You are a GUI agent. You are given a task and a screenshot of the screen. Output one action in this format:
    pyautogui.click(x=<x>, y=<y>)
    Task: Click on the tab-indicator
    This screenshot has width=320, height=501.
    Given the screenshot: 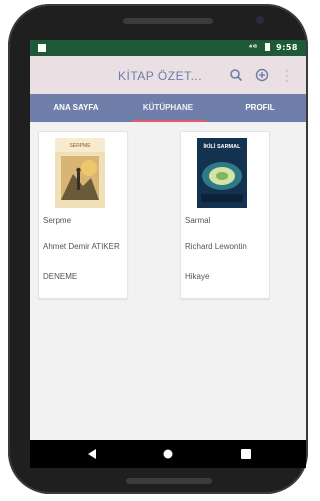 What is the action you would take?
    pyautogui.click(x=169, y=121)
    